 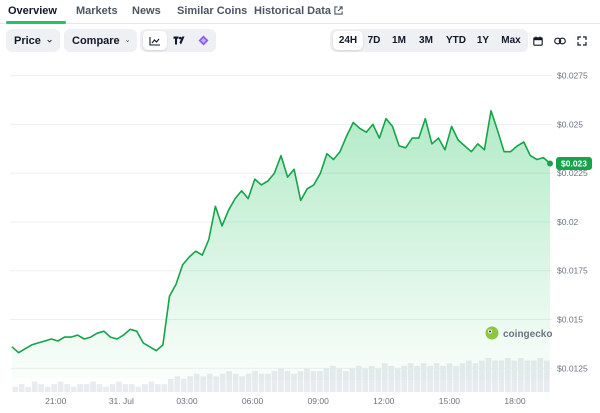 I want to click on chart-type-switch, so click(x=178, y=40).